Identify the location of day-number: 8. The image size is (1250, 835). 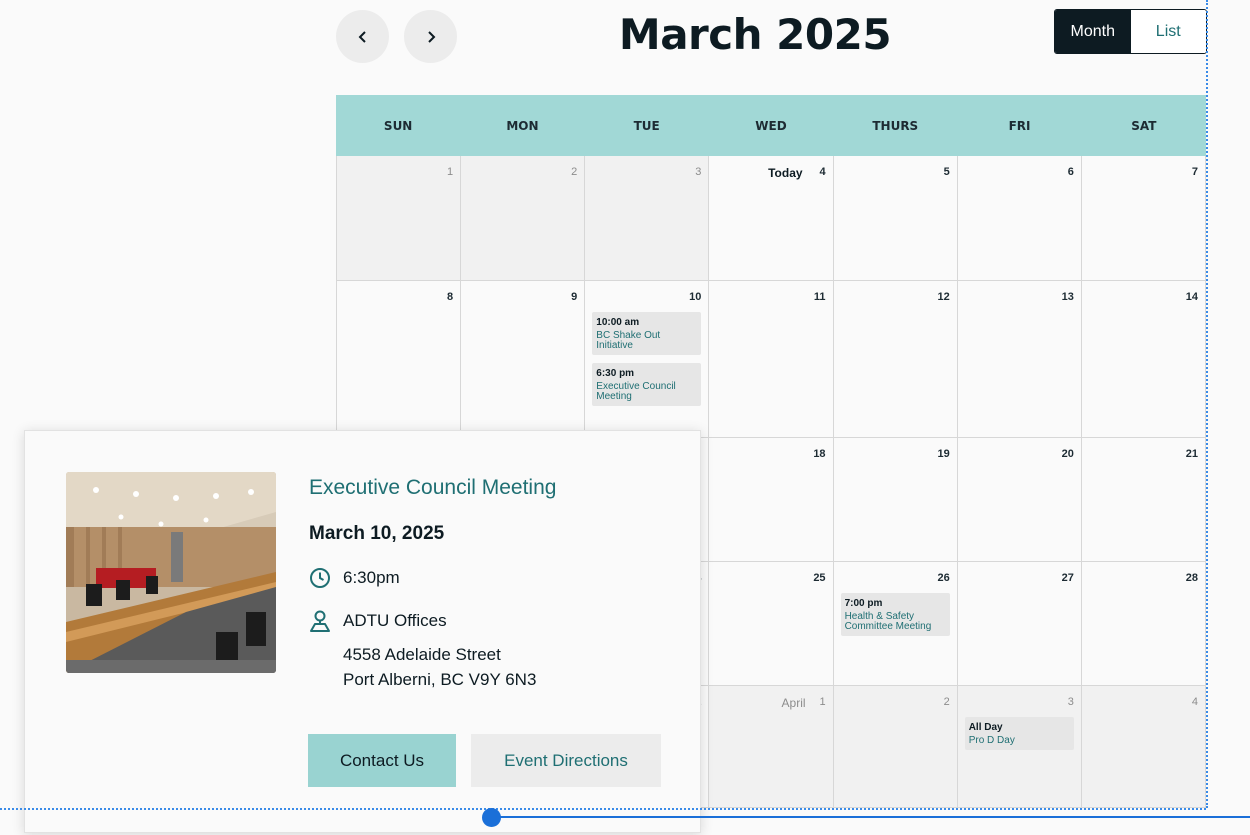
(450, 297).